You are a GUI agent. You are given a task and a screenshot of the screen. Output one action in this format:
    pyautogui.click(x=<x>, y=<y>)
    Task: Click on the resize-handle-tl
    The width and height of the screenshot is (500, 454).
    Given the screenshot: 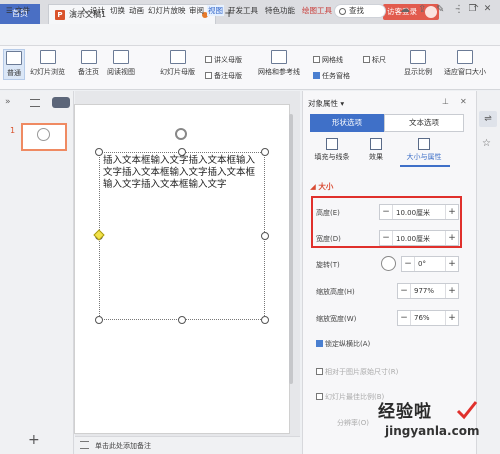 What is the action you would take?
    pyautogui.click(x=99, y=152)
    